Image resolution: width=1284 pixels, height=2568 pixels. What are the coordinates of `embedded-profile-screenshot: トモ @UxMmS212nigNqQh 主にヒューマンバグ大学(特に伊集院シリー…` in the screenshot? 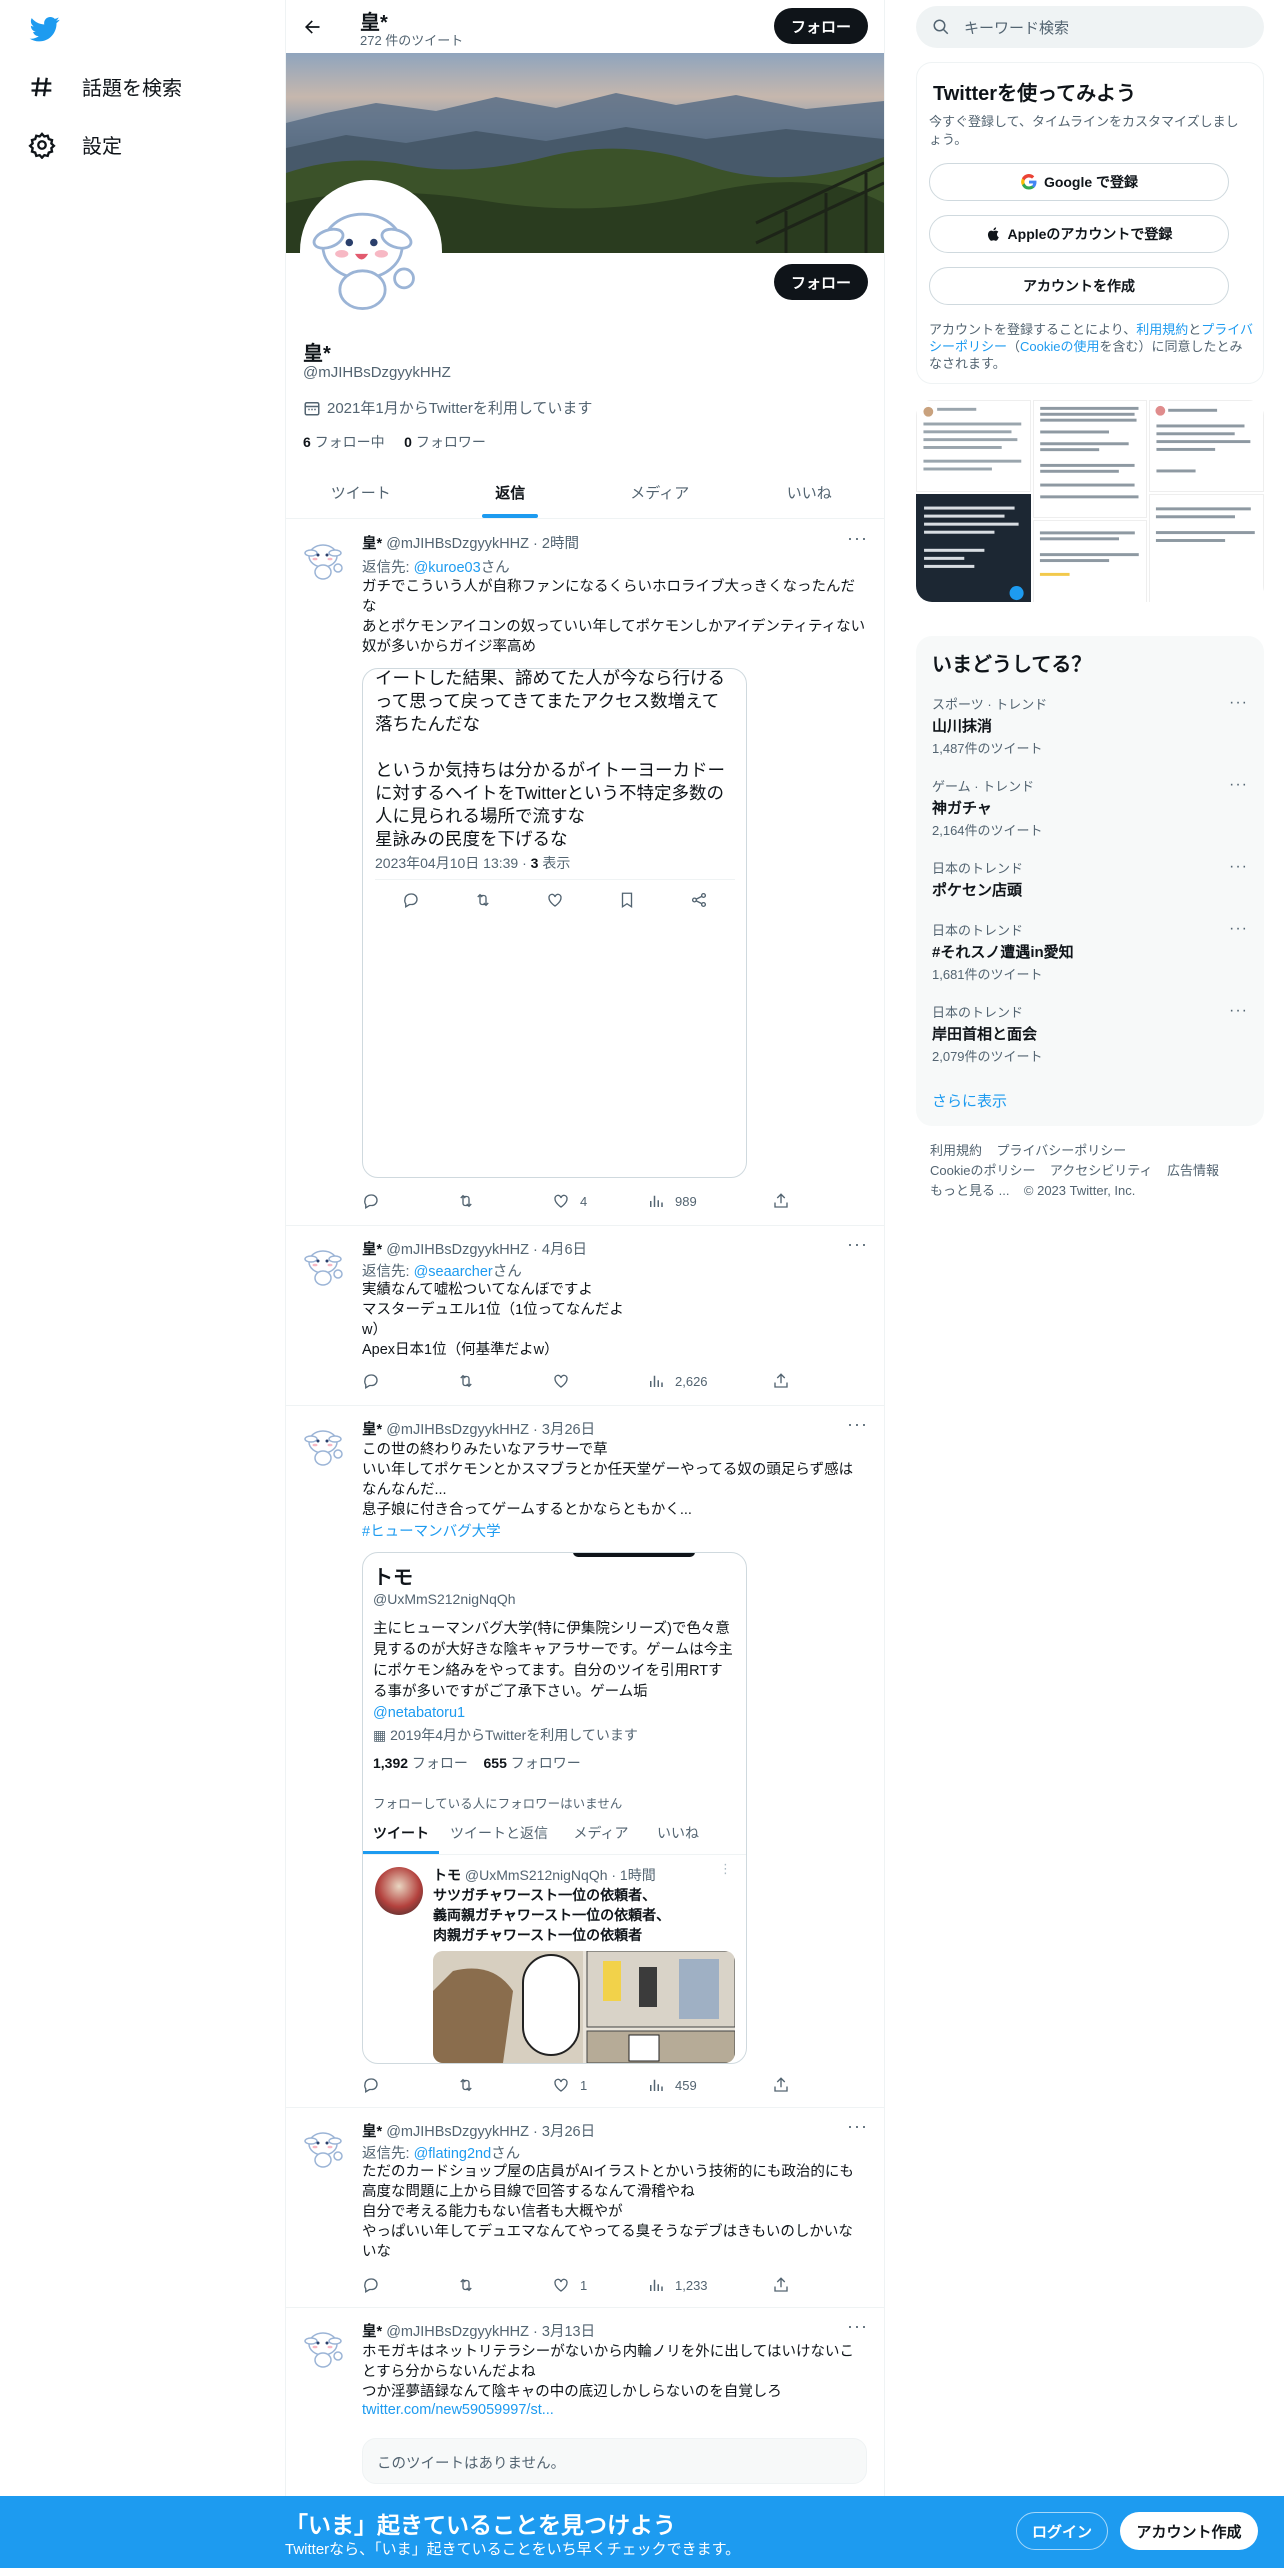 It's located at (554, 1808).